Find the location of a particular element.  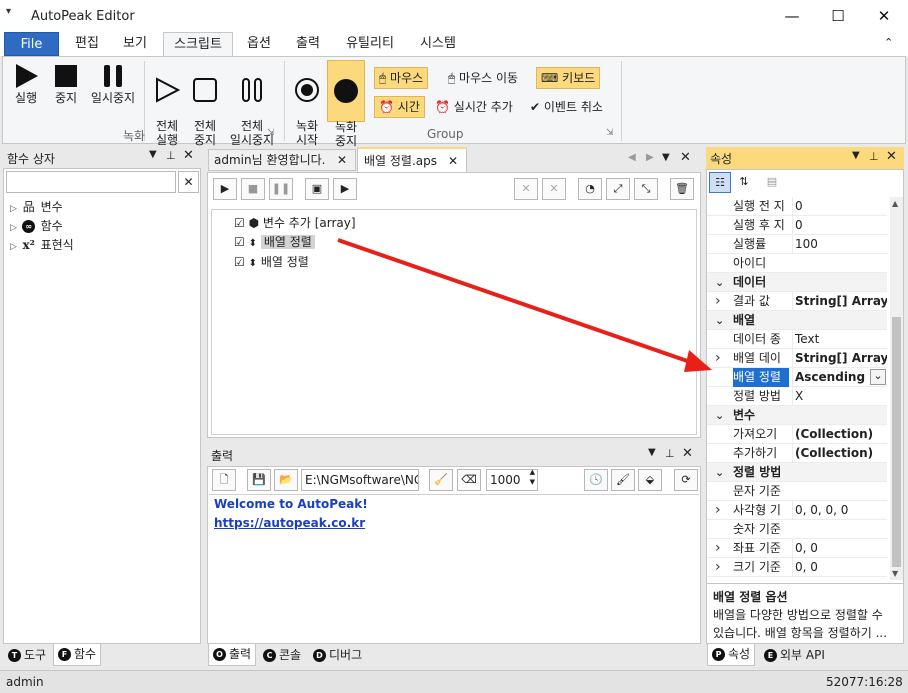

property-row: 추가하기 (Collection) is located at coordinates (797, 453).